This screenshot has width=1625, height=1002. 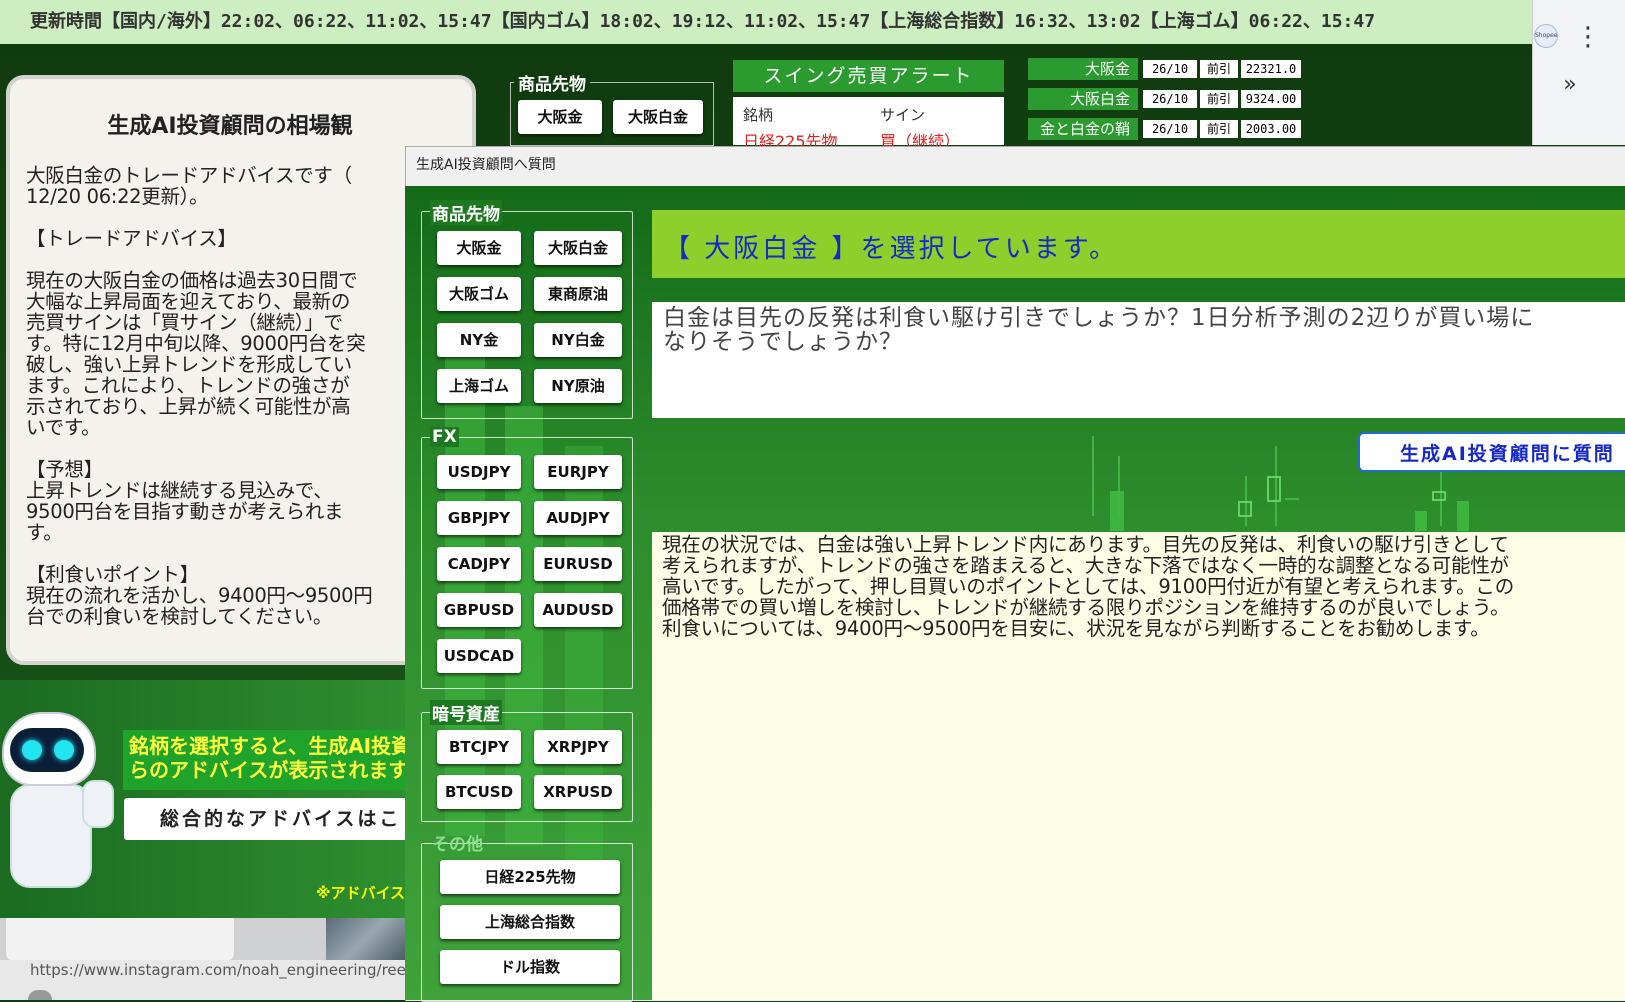 I want to click on shopee-logo-icon: Shopee, so click(x=1546, y=36).